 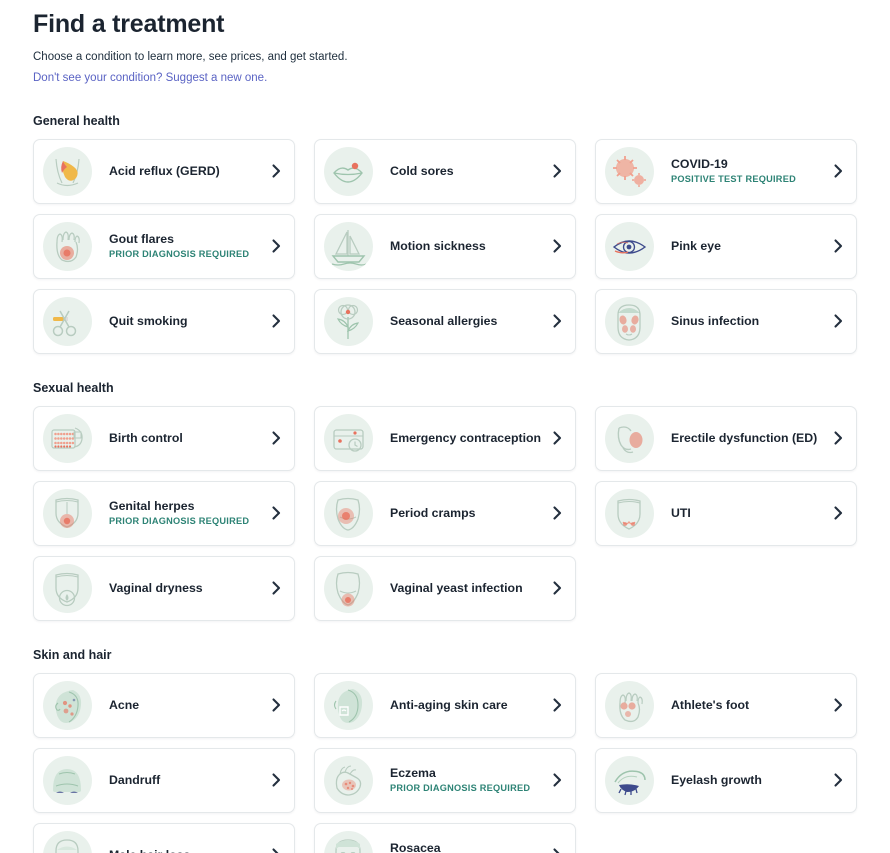 I want to click on condition-card: Birth control, so click(x=164, y=438).